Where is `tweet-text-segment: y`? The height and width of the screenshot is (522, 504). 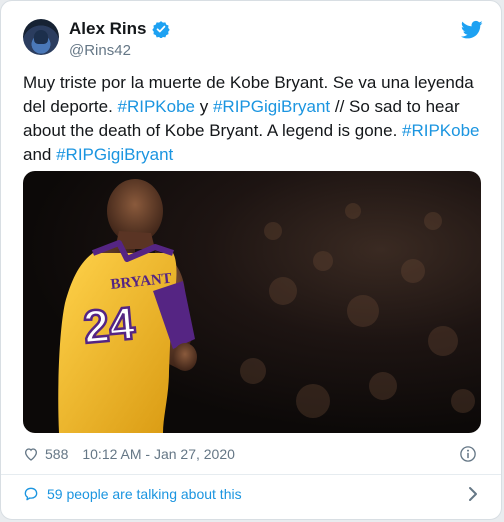 tweet-text-segment: y is located at coordinates (204, 106).